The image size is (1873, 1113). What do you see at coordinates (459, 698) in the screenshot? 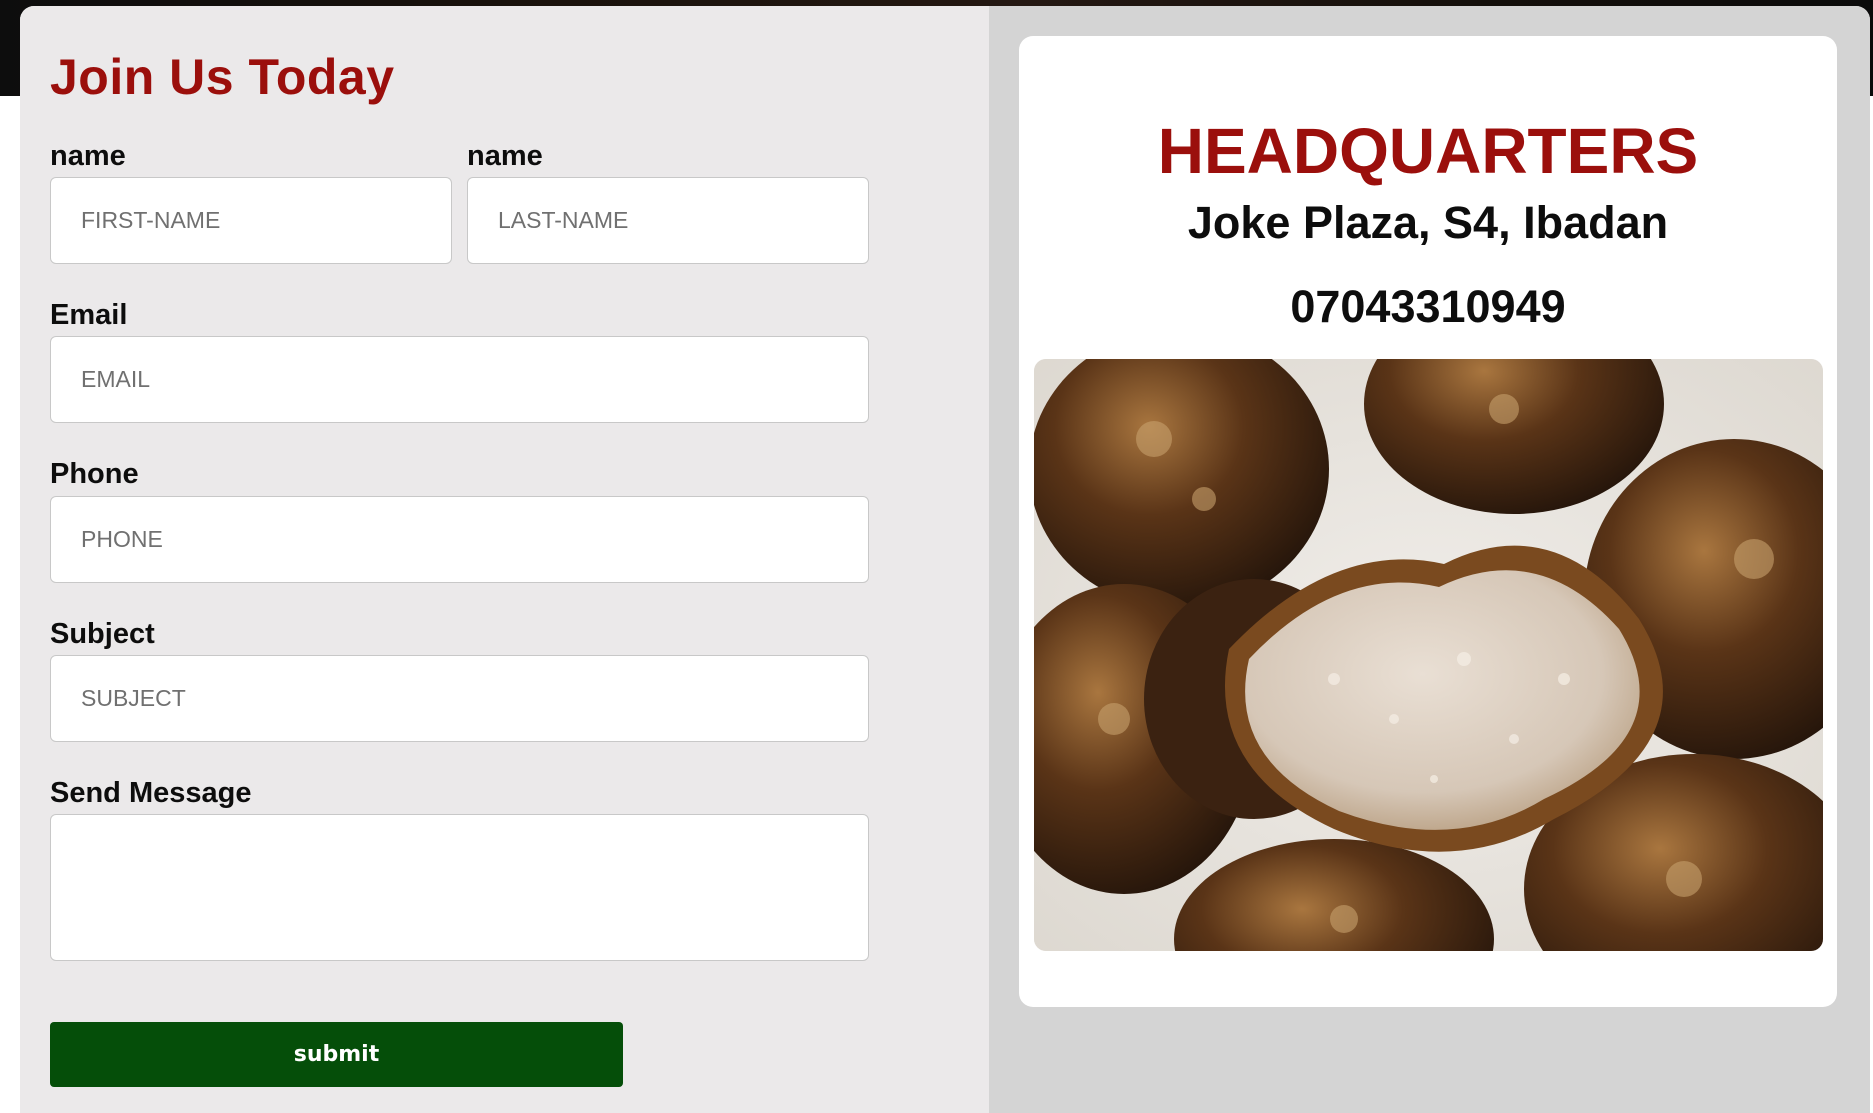
I see `subject-input` at bounding box center [459, 698].